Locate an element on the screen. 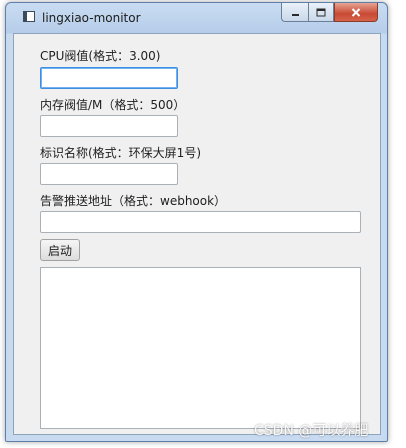 The width and height of the screenshot is (406, 448). memory-threshold-input is located at coordinates (109, 126).